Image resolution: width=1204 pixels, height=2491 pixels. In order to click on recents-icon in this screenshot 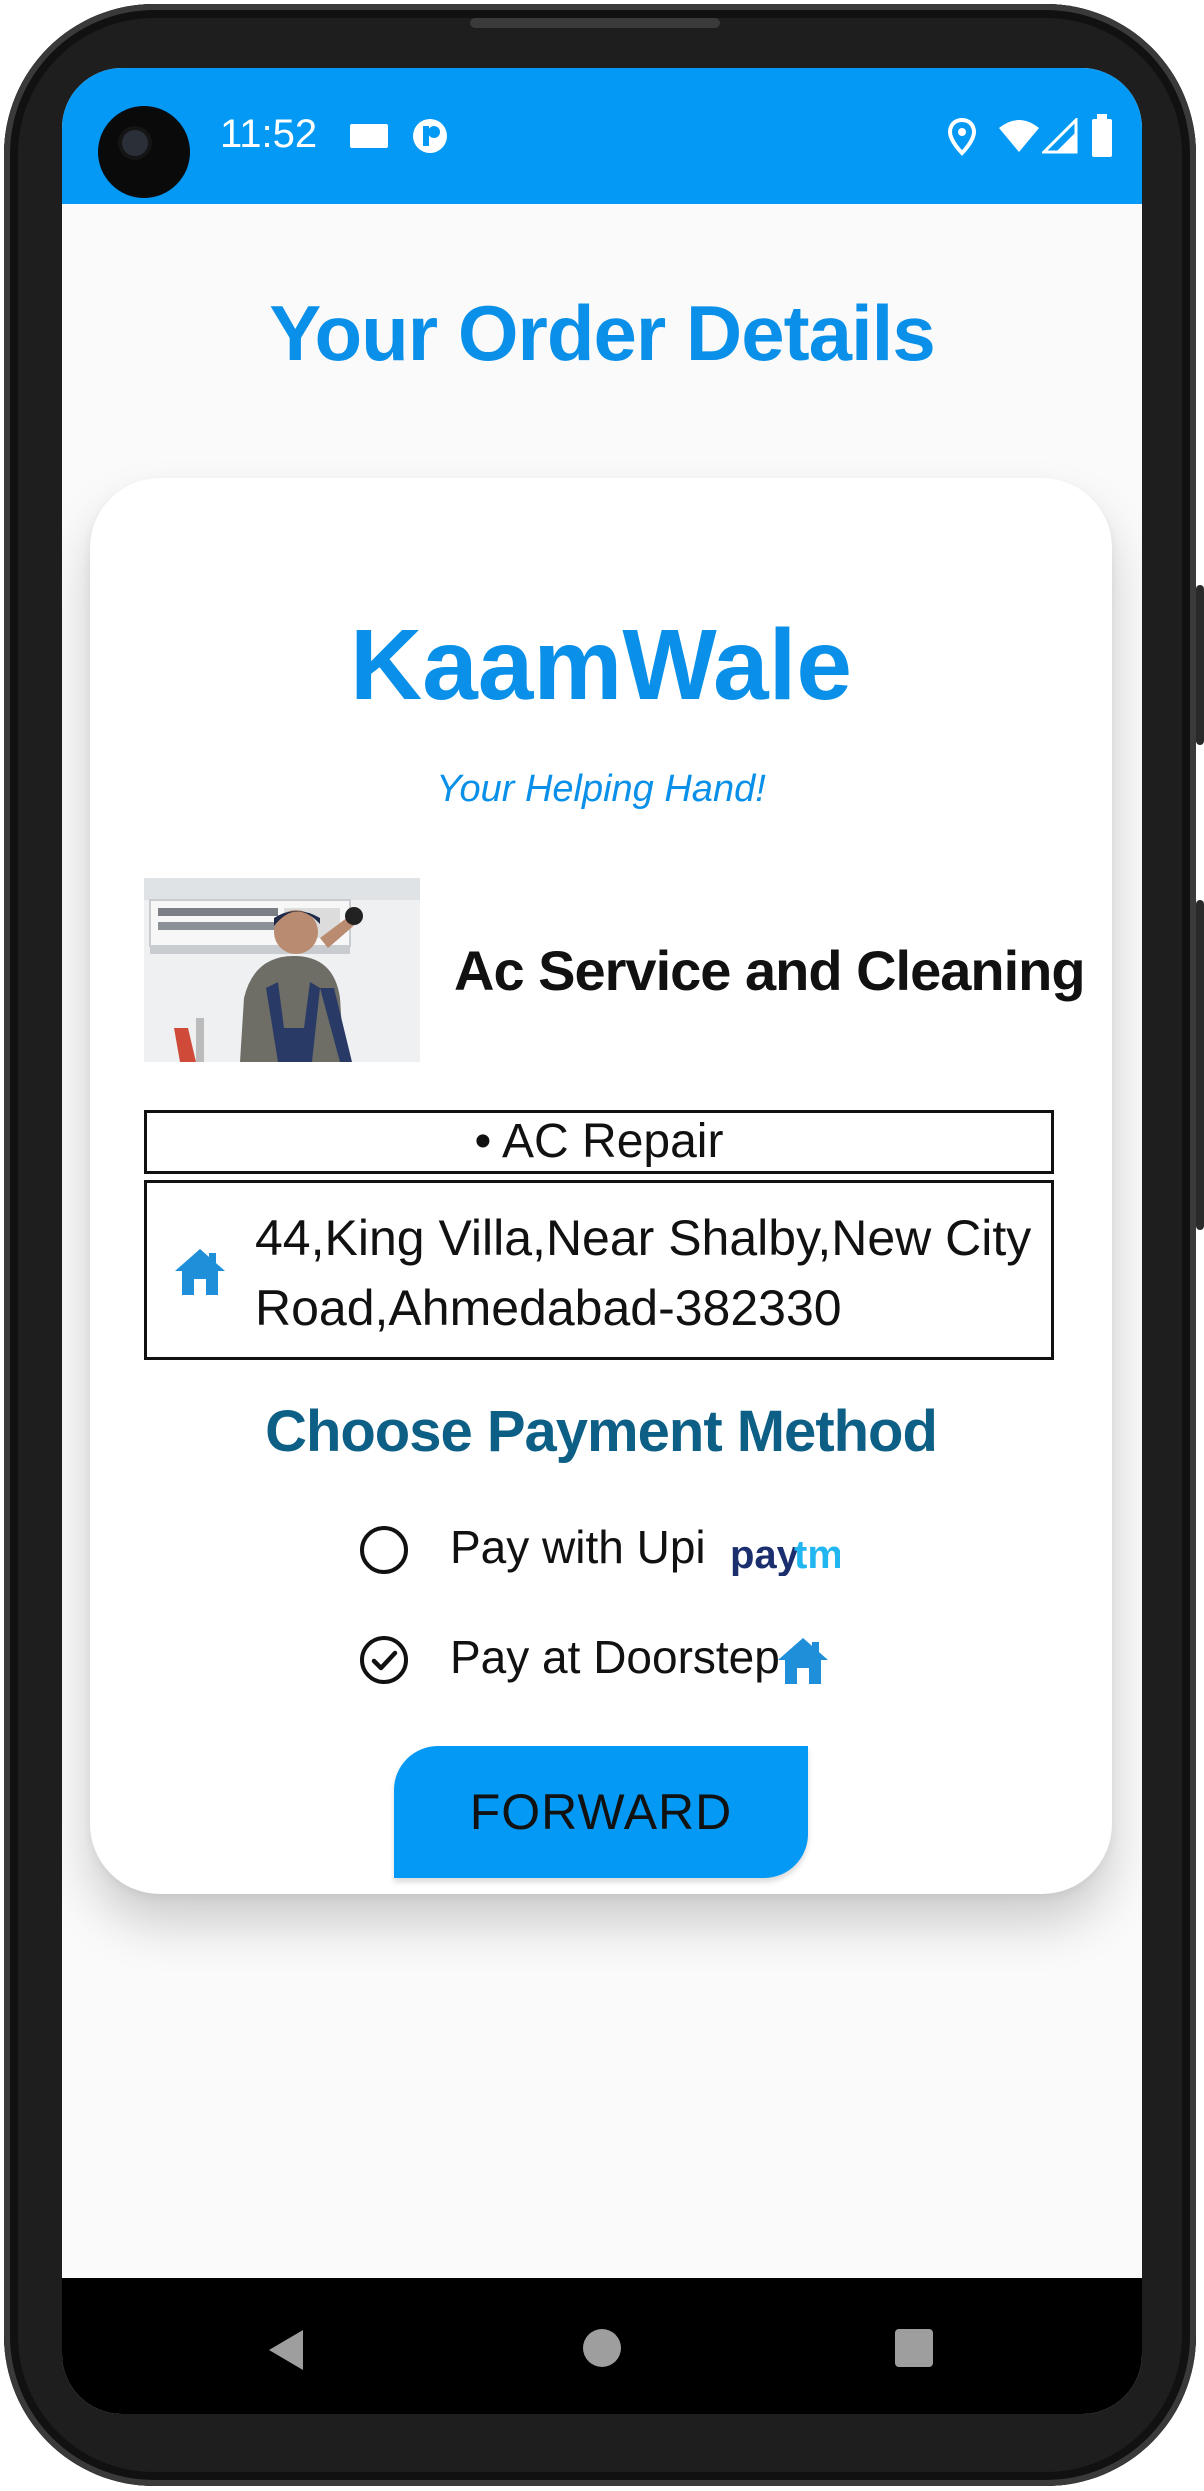, I will do `click(914, 2348)`.